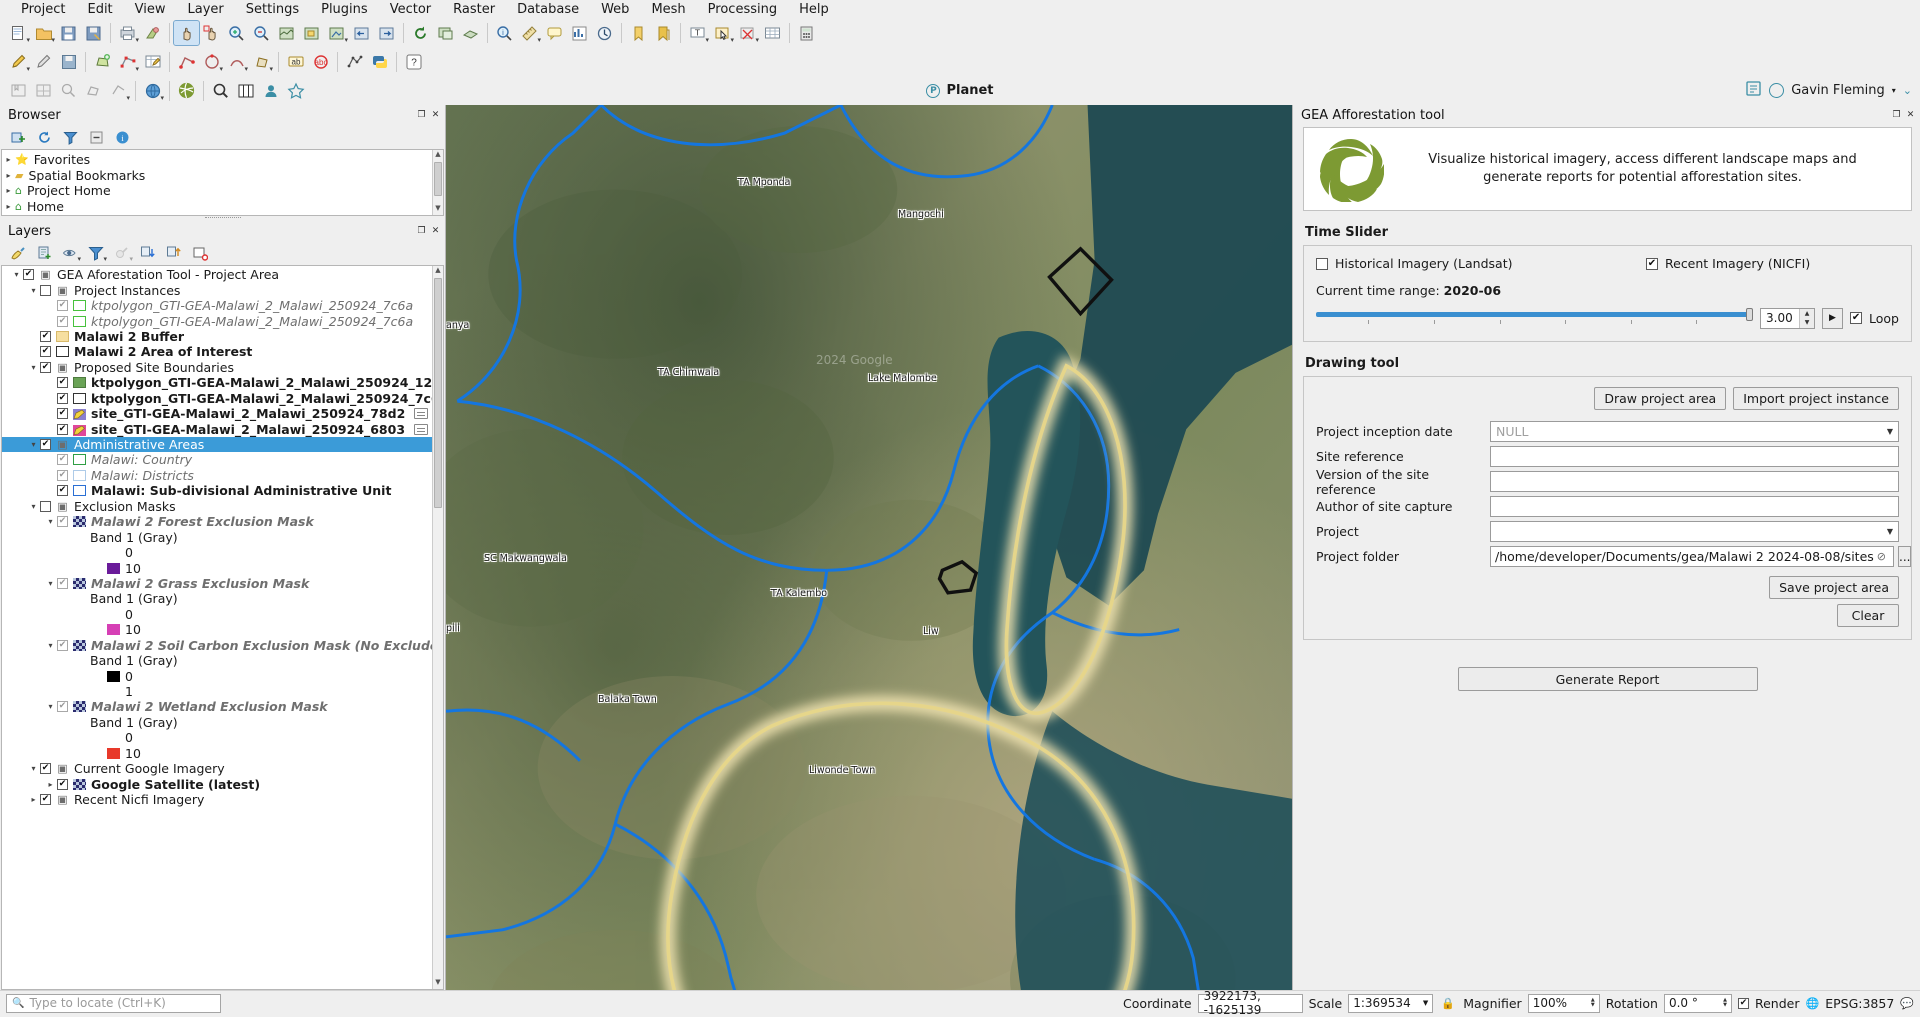  What do you see at coordinates (379, 62) in the screenshot?
I see `python-console-icon` at bounding box center [379, 62].